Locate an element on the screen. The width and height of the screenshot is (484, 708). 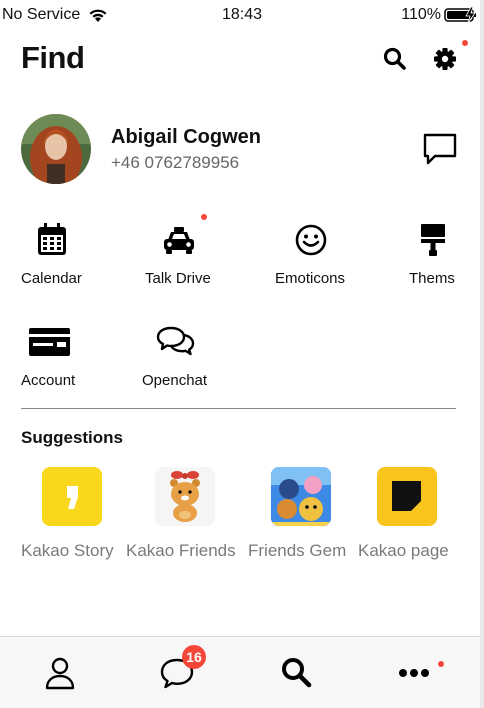
talk-drive-button is located at coordinates (179, 240).